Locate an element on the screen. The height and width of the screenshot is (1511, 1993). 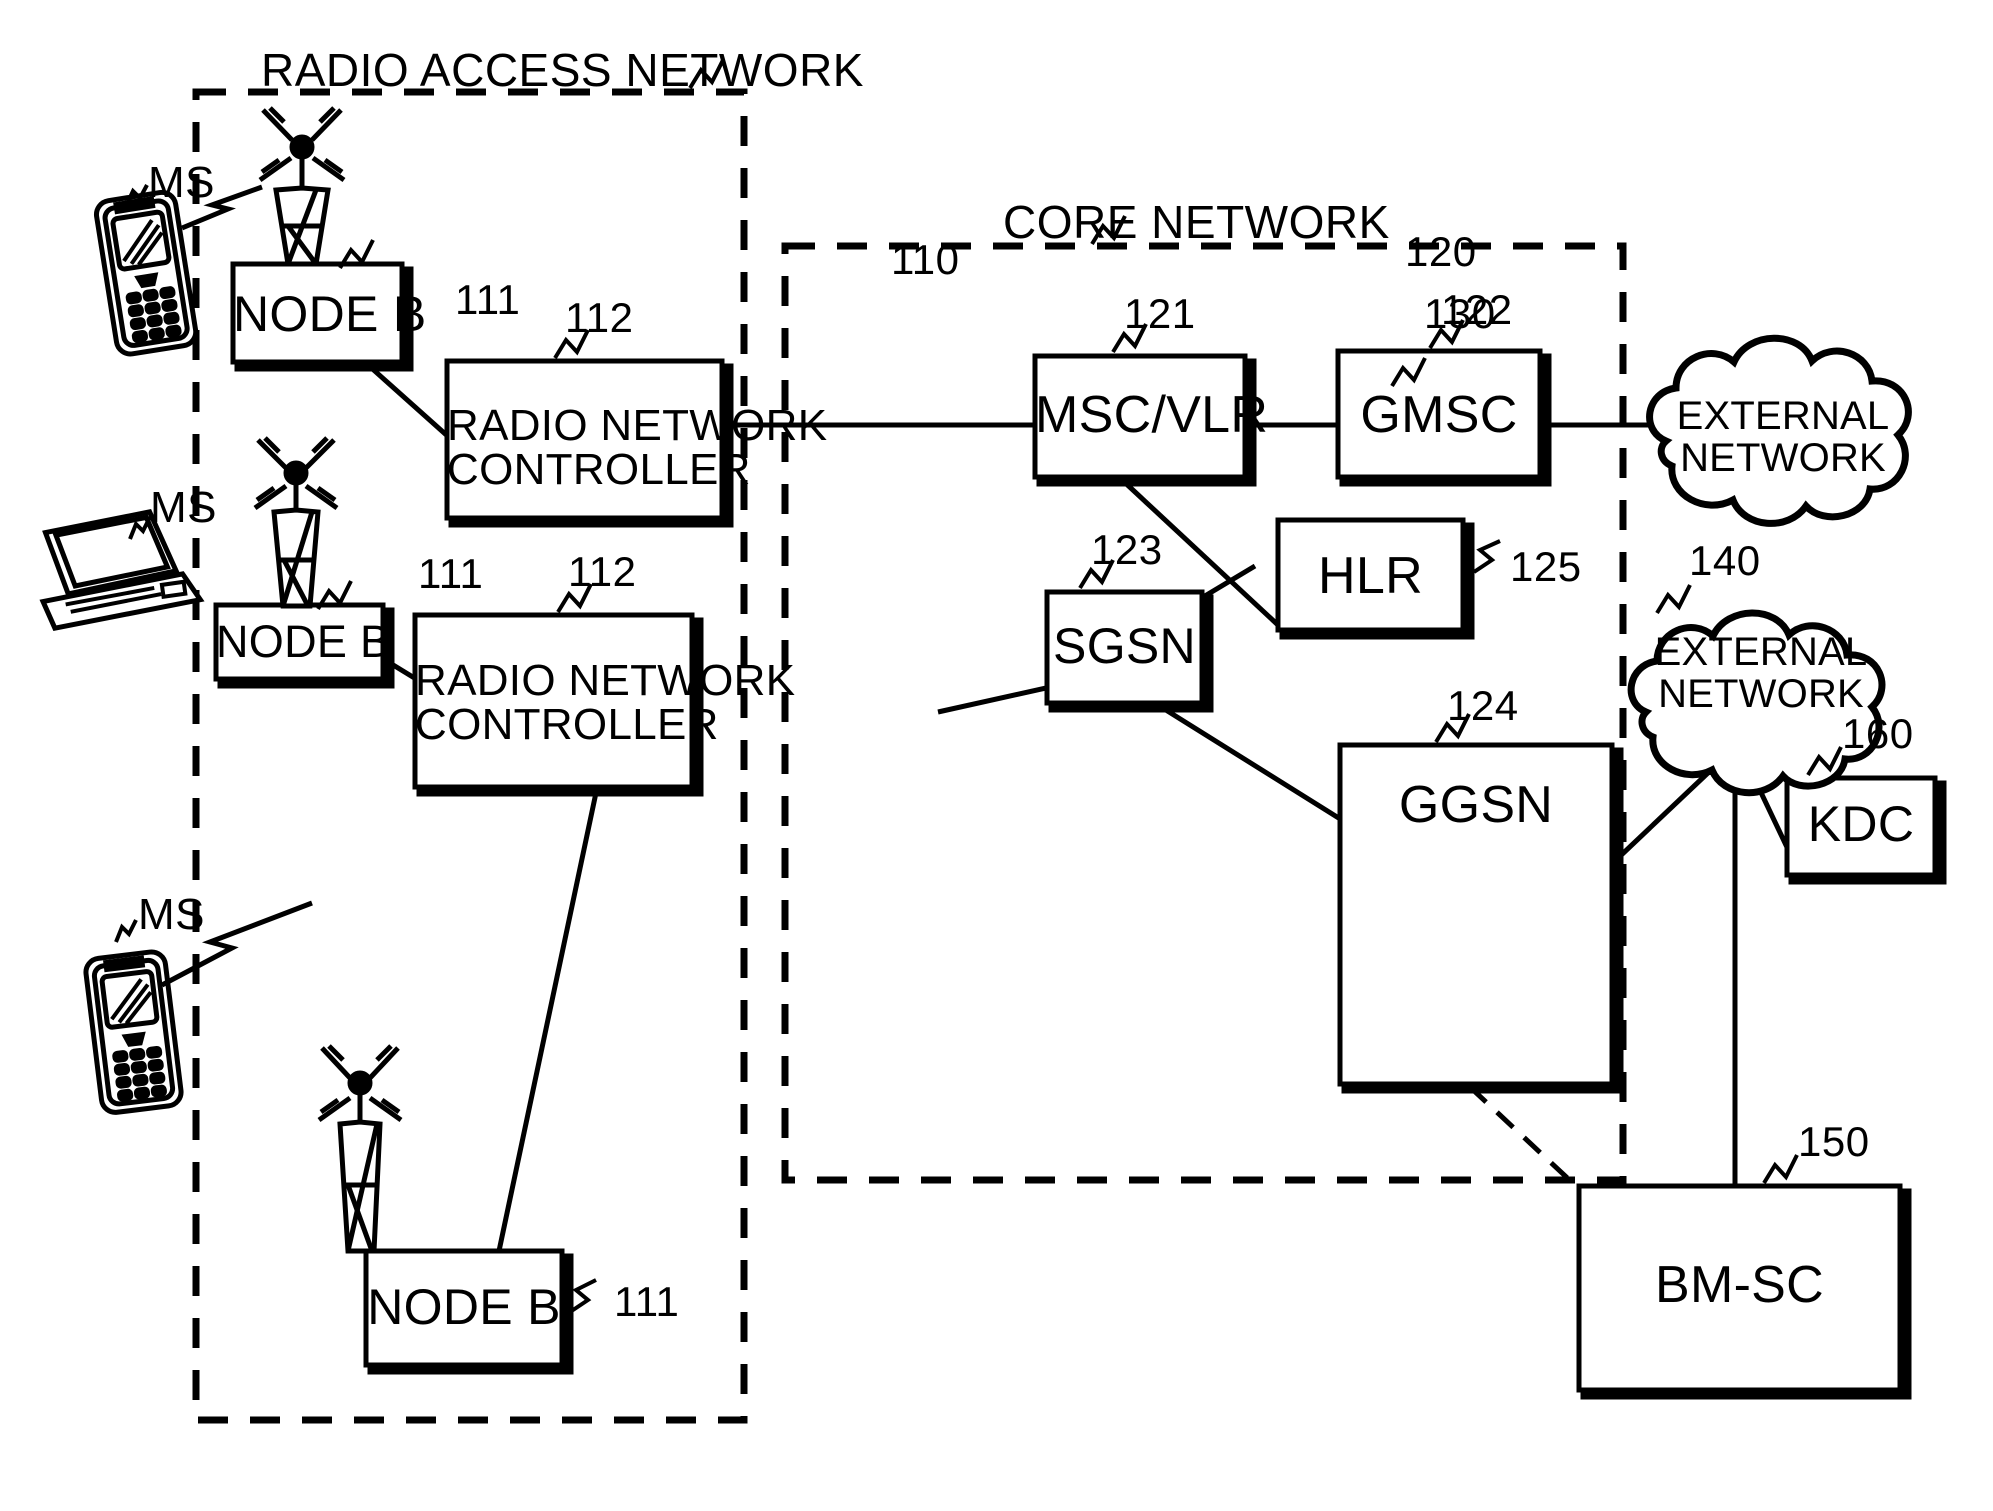
rnc-2-label-line2: CONTROLLER is located at coordinates (567, 724).